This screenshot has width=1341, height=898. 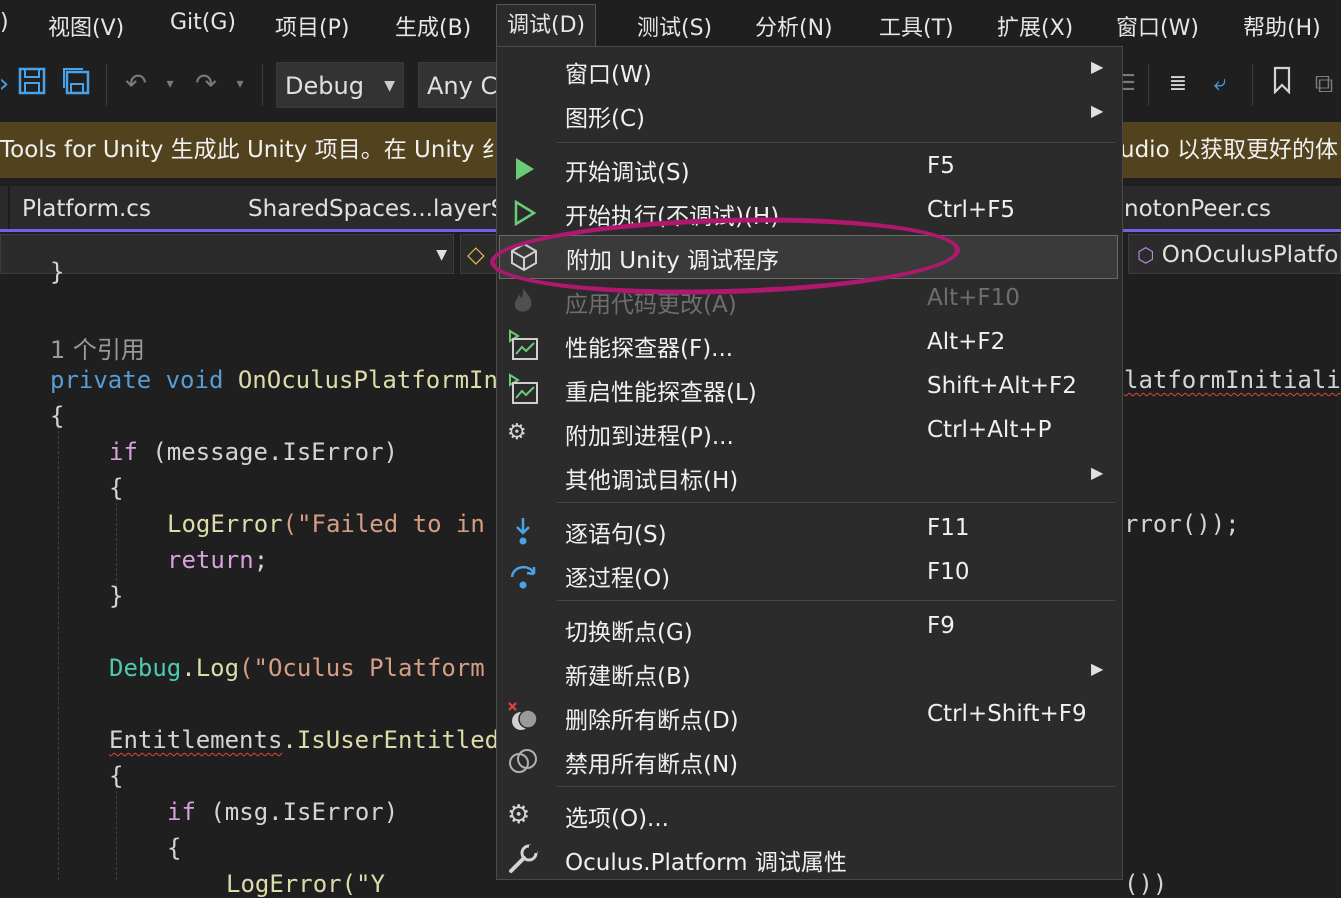 What do you see at coordinates (941, 626) in the screenshot?
I see `menu-item-shortcut: F9` at bounding box center [941, 626].